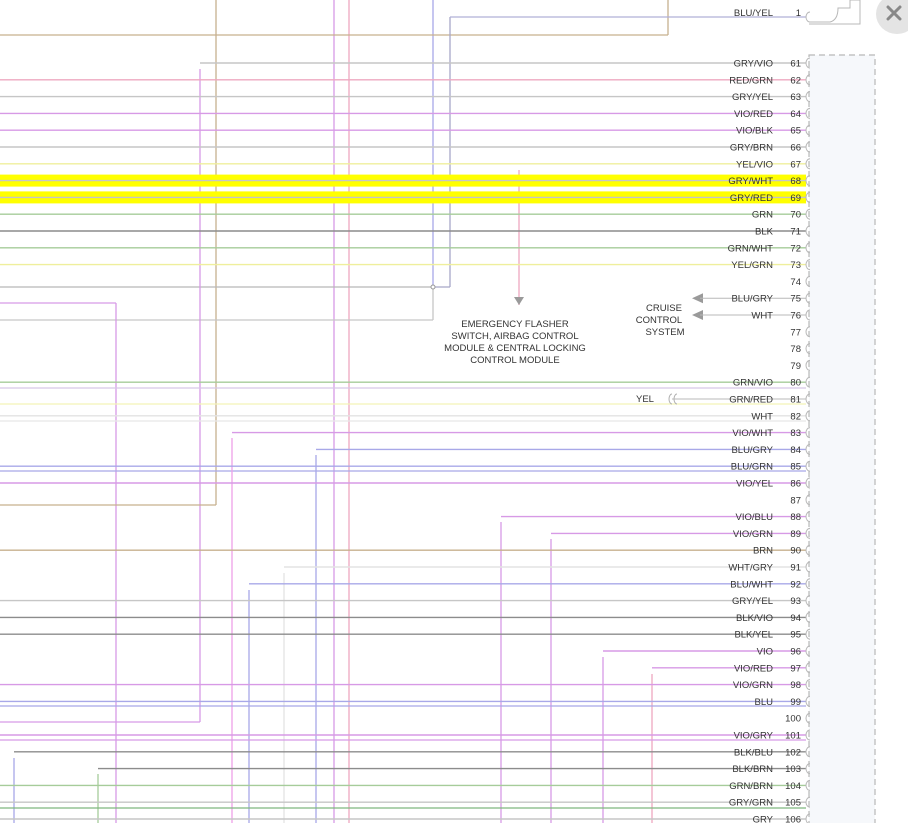 The height and width of the screenshot is (823, 908). I want to click on wire-label-90: BRN, so click(763, 551).